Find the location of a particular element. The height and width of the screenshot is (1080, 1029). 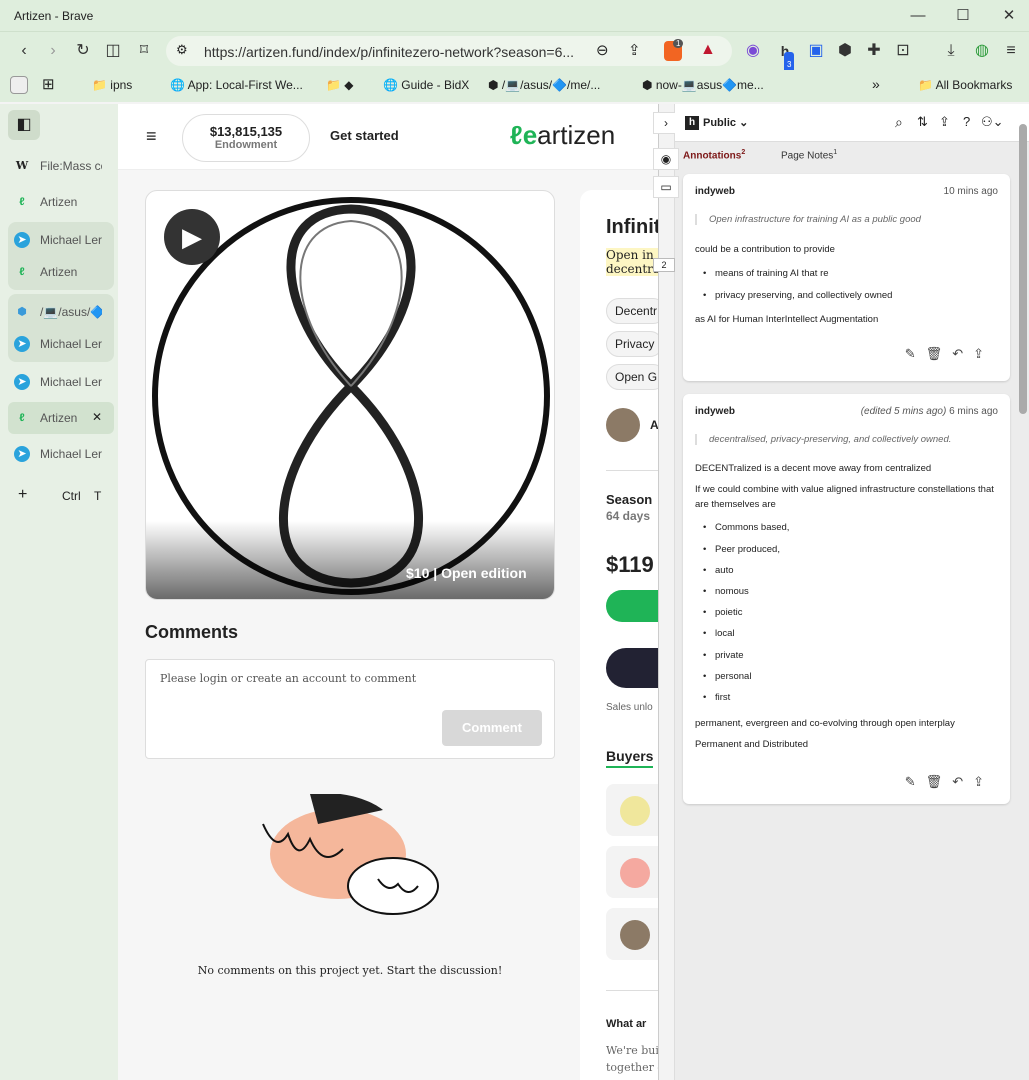

brave-shields-icon: 1 is located at coordinates (674, 50).